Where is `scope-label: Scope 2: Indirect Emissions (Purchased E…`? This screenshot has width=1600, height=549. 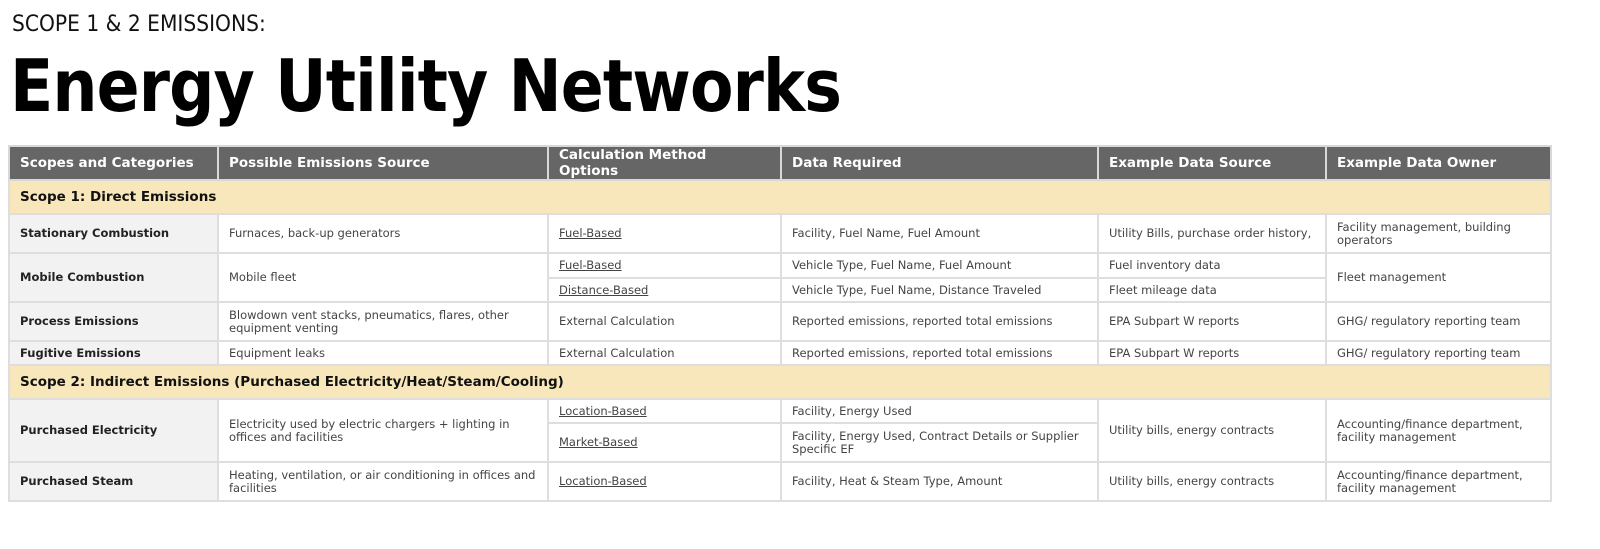 scope-label: Scope 2: Indirect Emissions (Purchased E… is located at coordinates (780, 382).